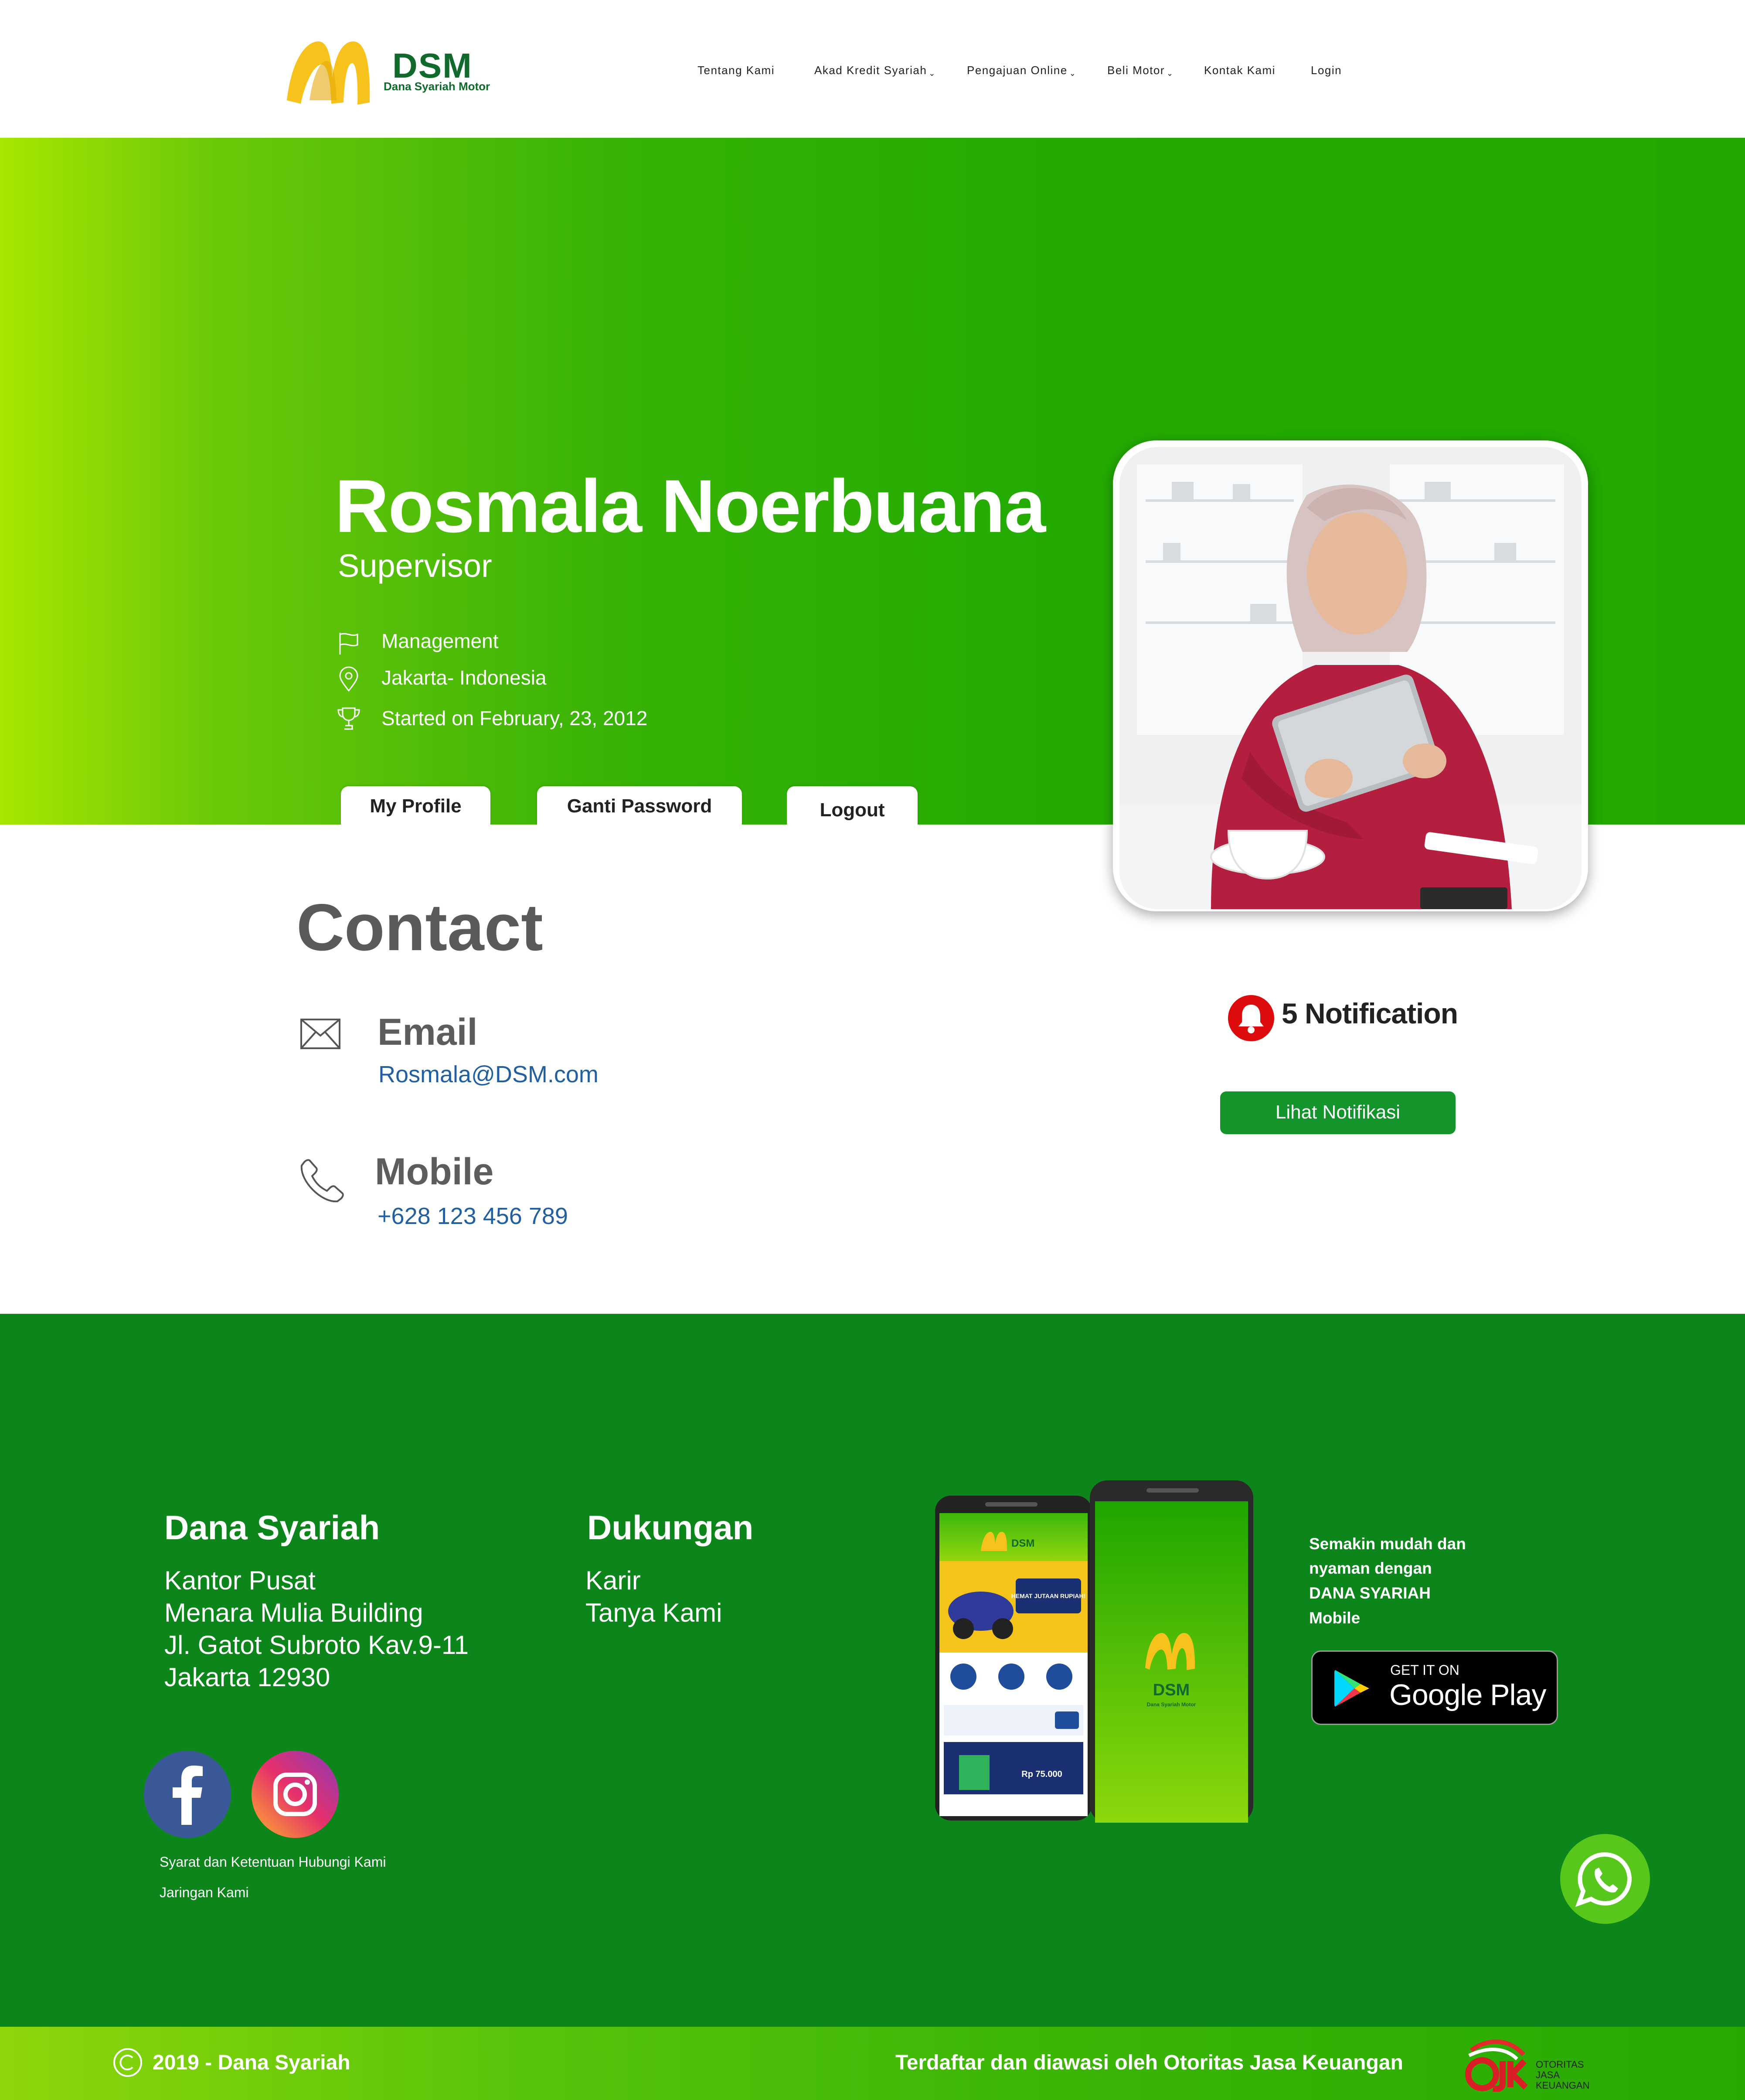 The height and width of the screenshot is (2100, 1745). I want to click on footer-company-title: Dana Syariah, so click(272, 1528).